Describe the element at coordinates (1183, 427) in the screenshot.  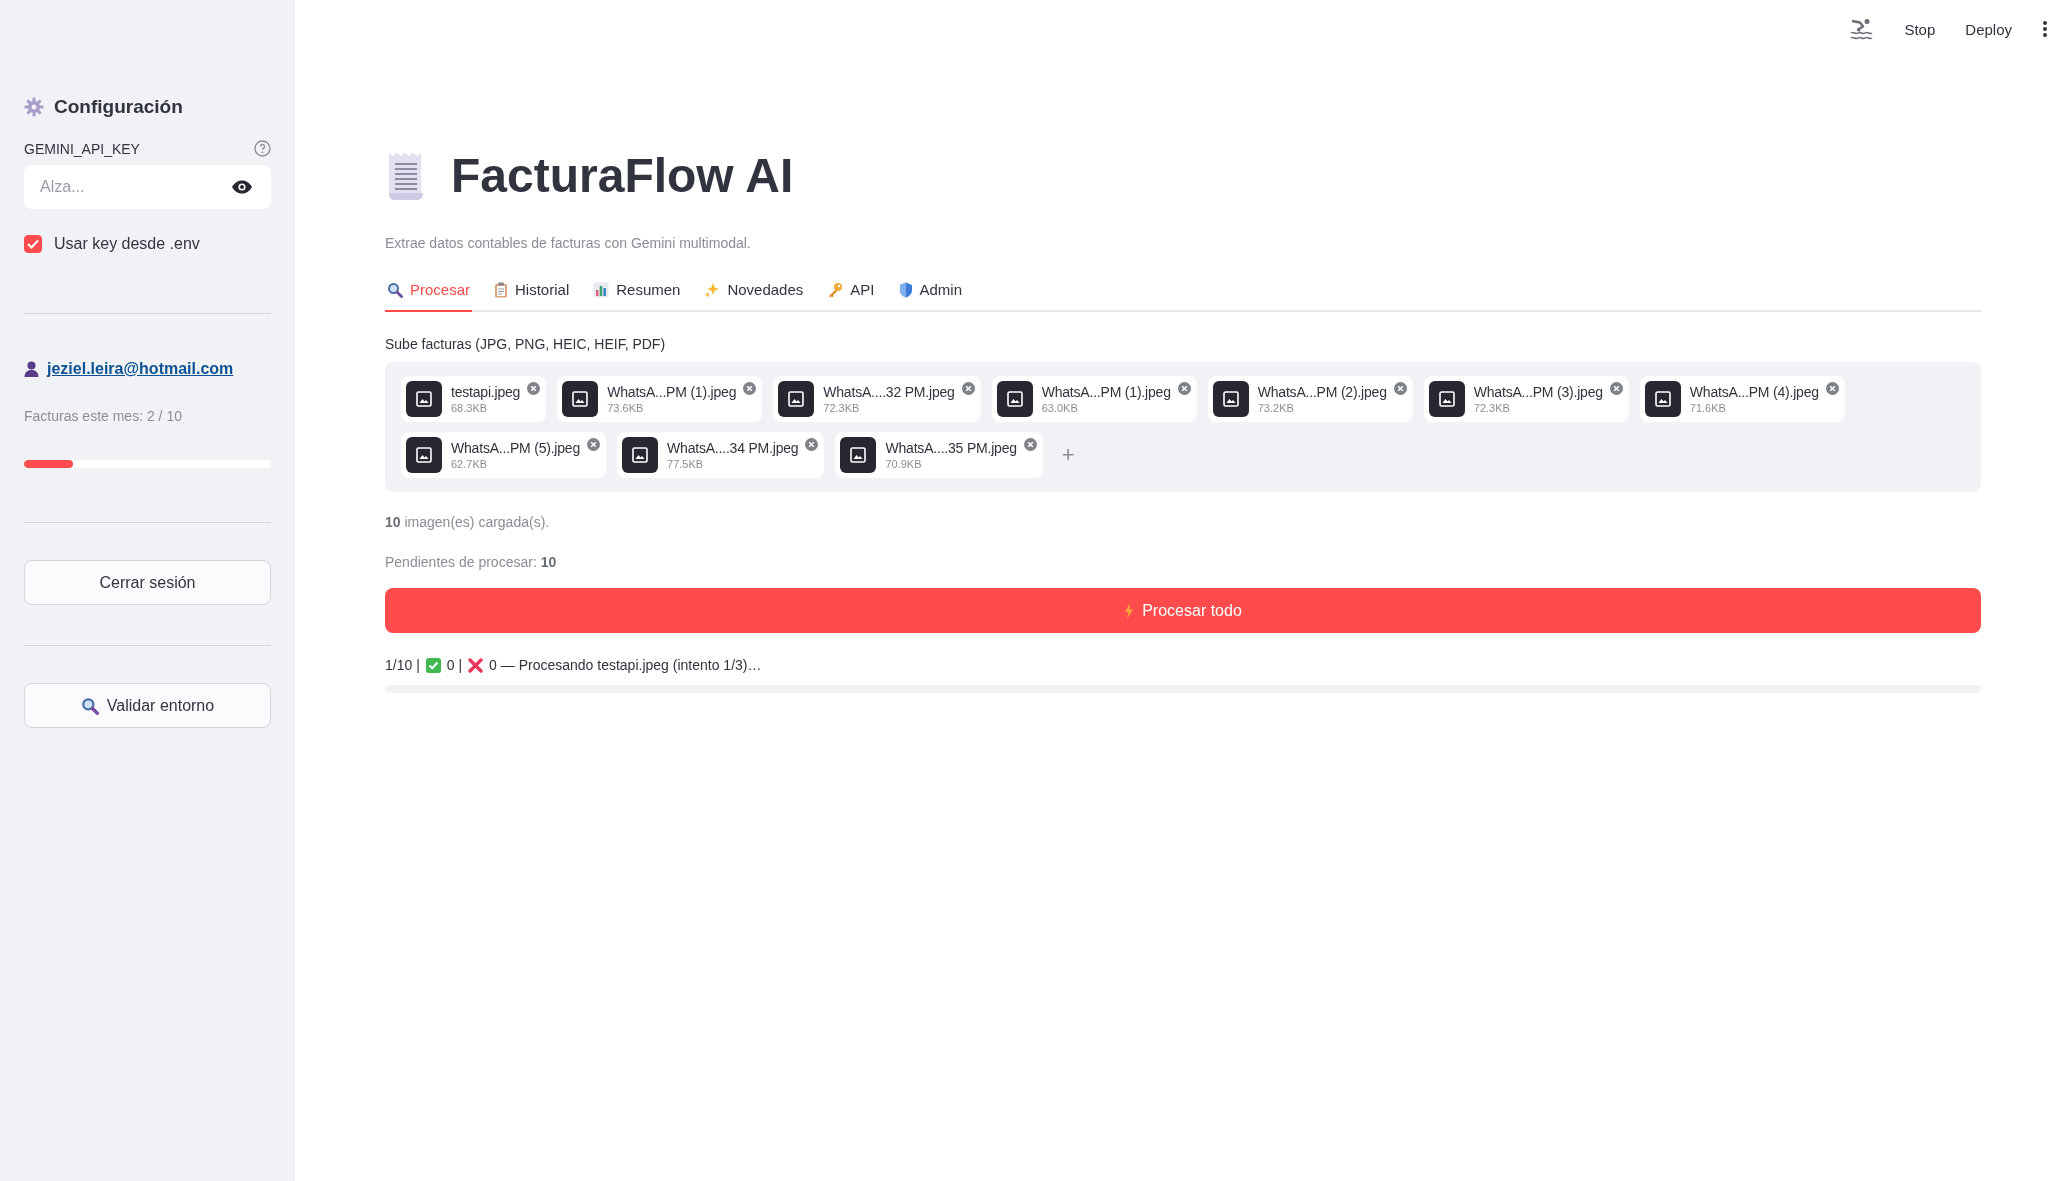
I see `file-dropzone` at that location.